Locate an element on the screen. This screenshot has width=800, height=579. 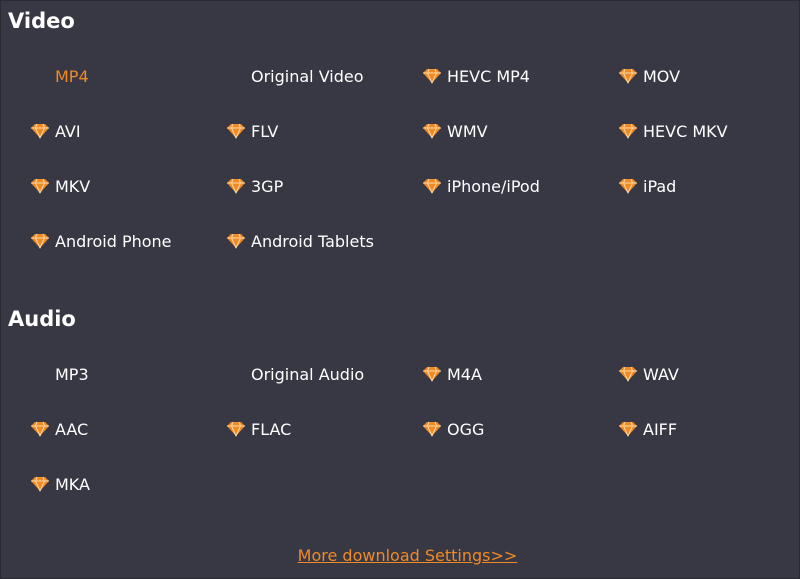
video-format-avi: AVI is located at coordinates (128, 131).